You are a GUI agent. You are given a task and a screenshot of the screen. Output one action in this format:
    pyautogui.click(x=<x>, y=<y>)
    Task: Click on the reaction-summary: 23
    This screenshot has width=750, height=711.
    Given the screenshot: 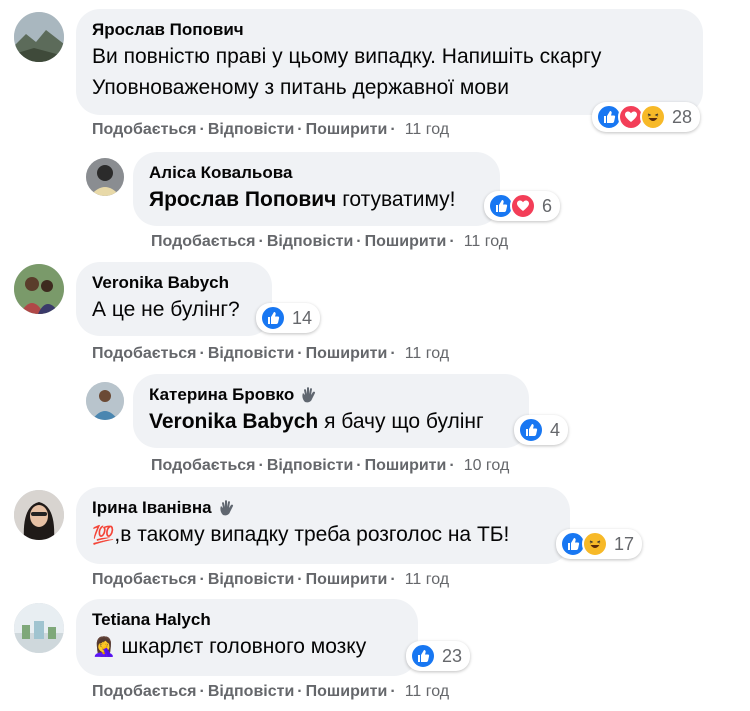 What is the action you would take?
    pyautogui.click(x=438, y=656)
    